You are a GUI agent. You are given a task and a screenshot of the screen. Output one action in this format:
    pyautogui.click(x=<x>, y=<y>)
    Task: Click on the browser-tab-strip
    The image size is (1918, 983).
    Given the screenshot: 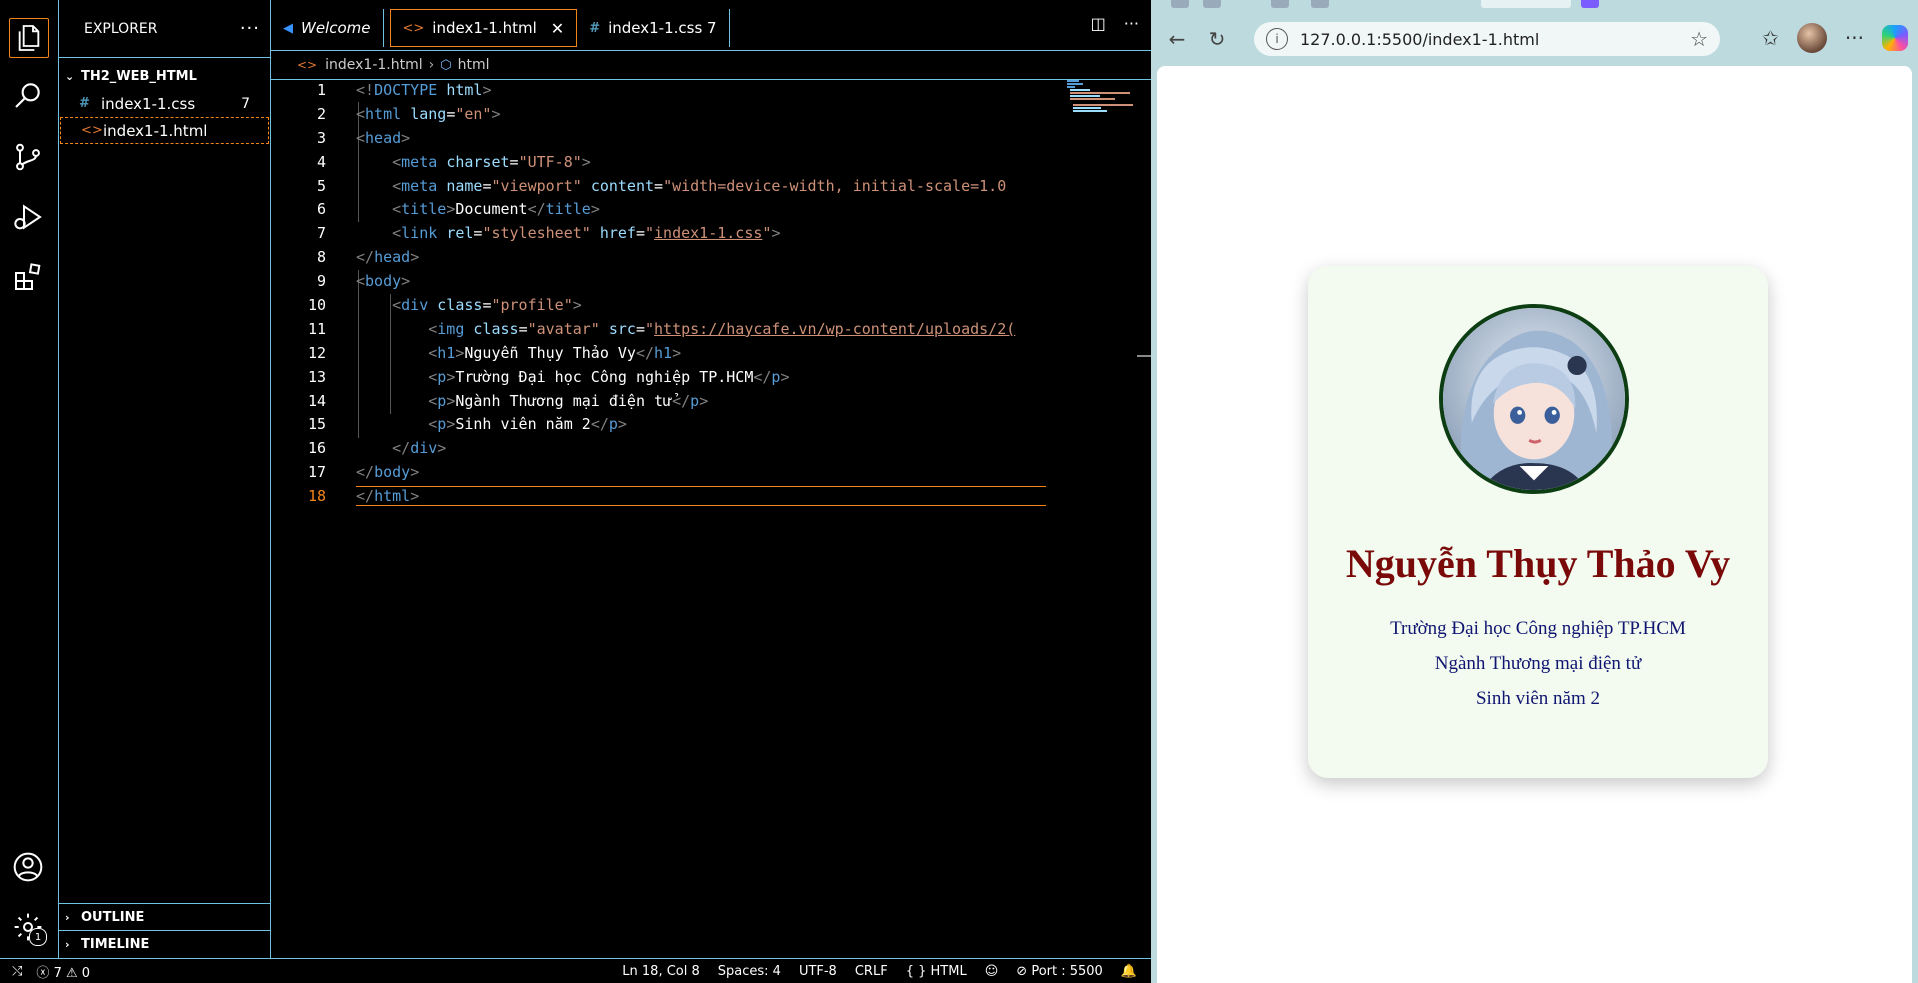 What is the action you would take?
    pyautogui.click(x=1534, y=6)
    